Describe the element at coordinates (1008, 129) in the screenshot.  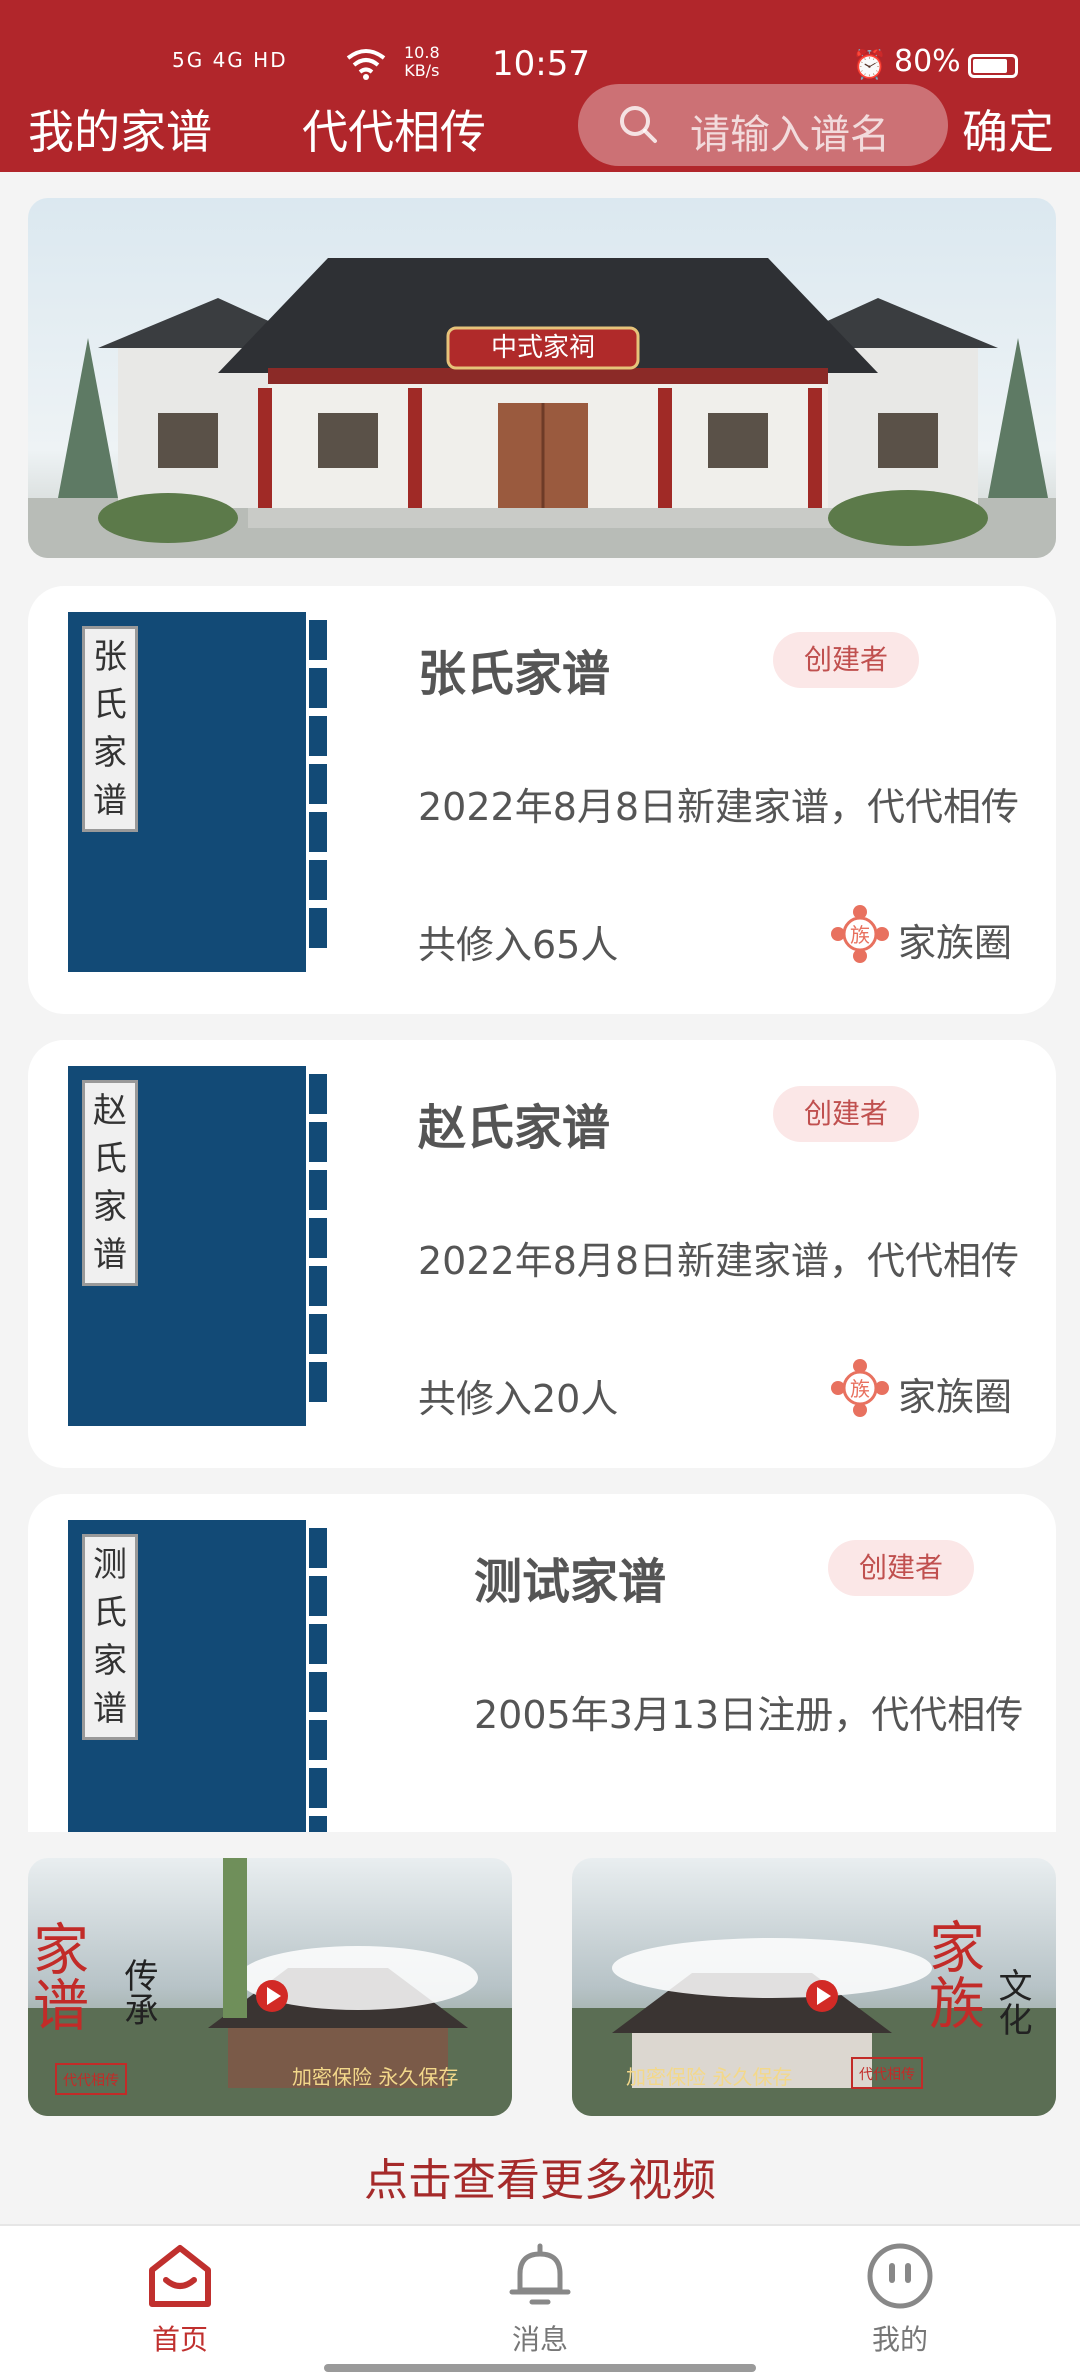
I see `confirm-button: 确定` at that location.